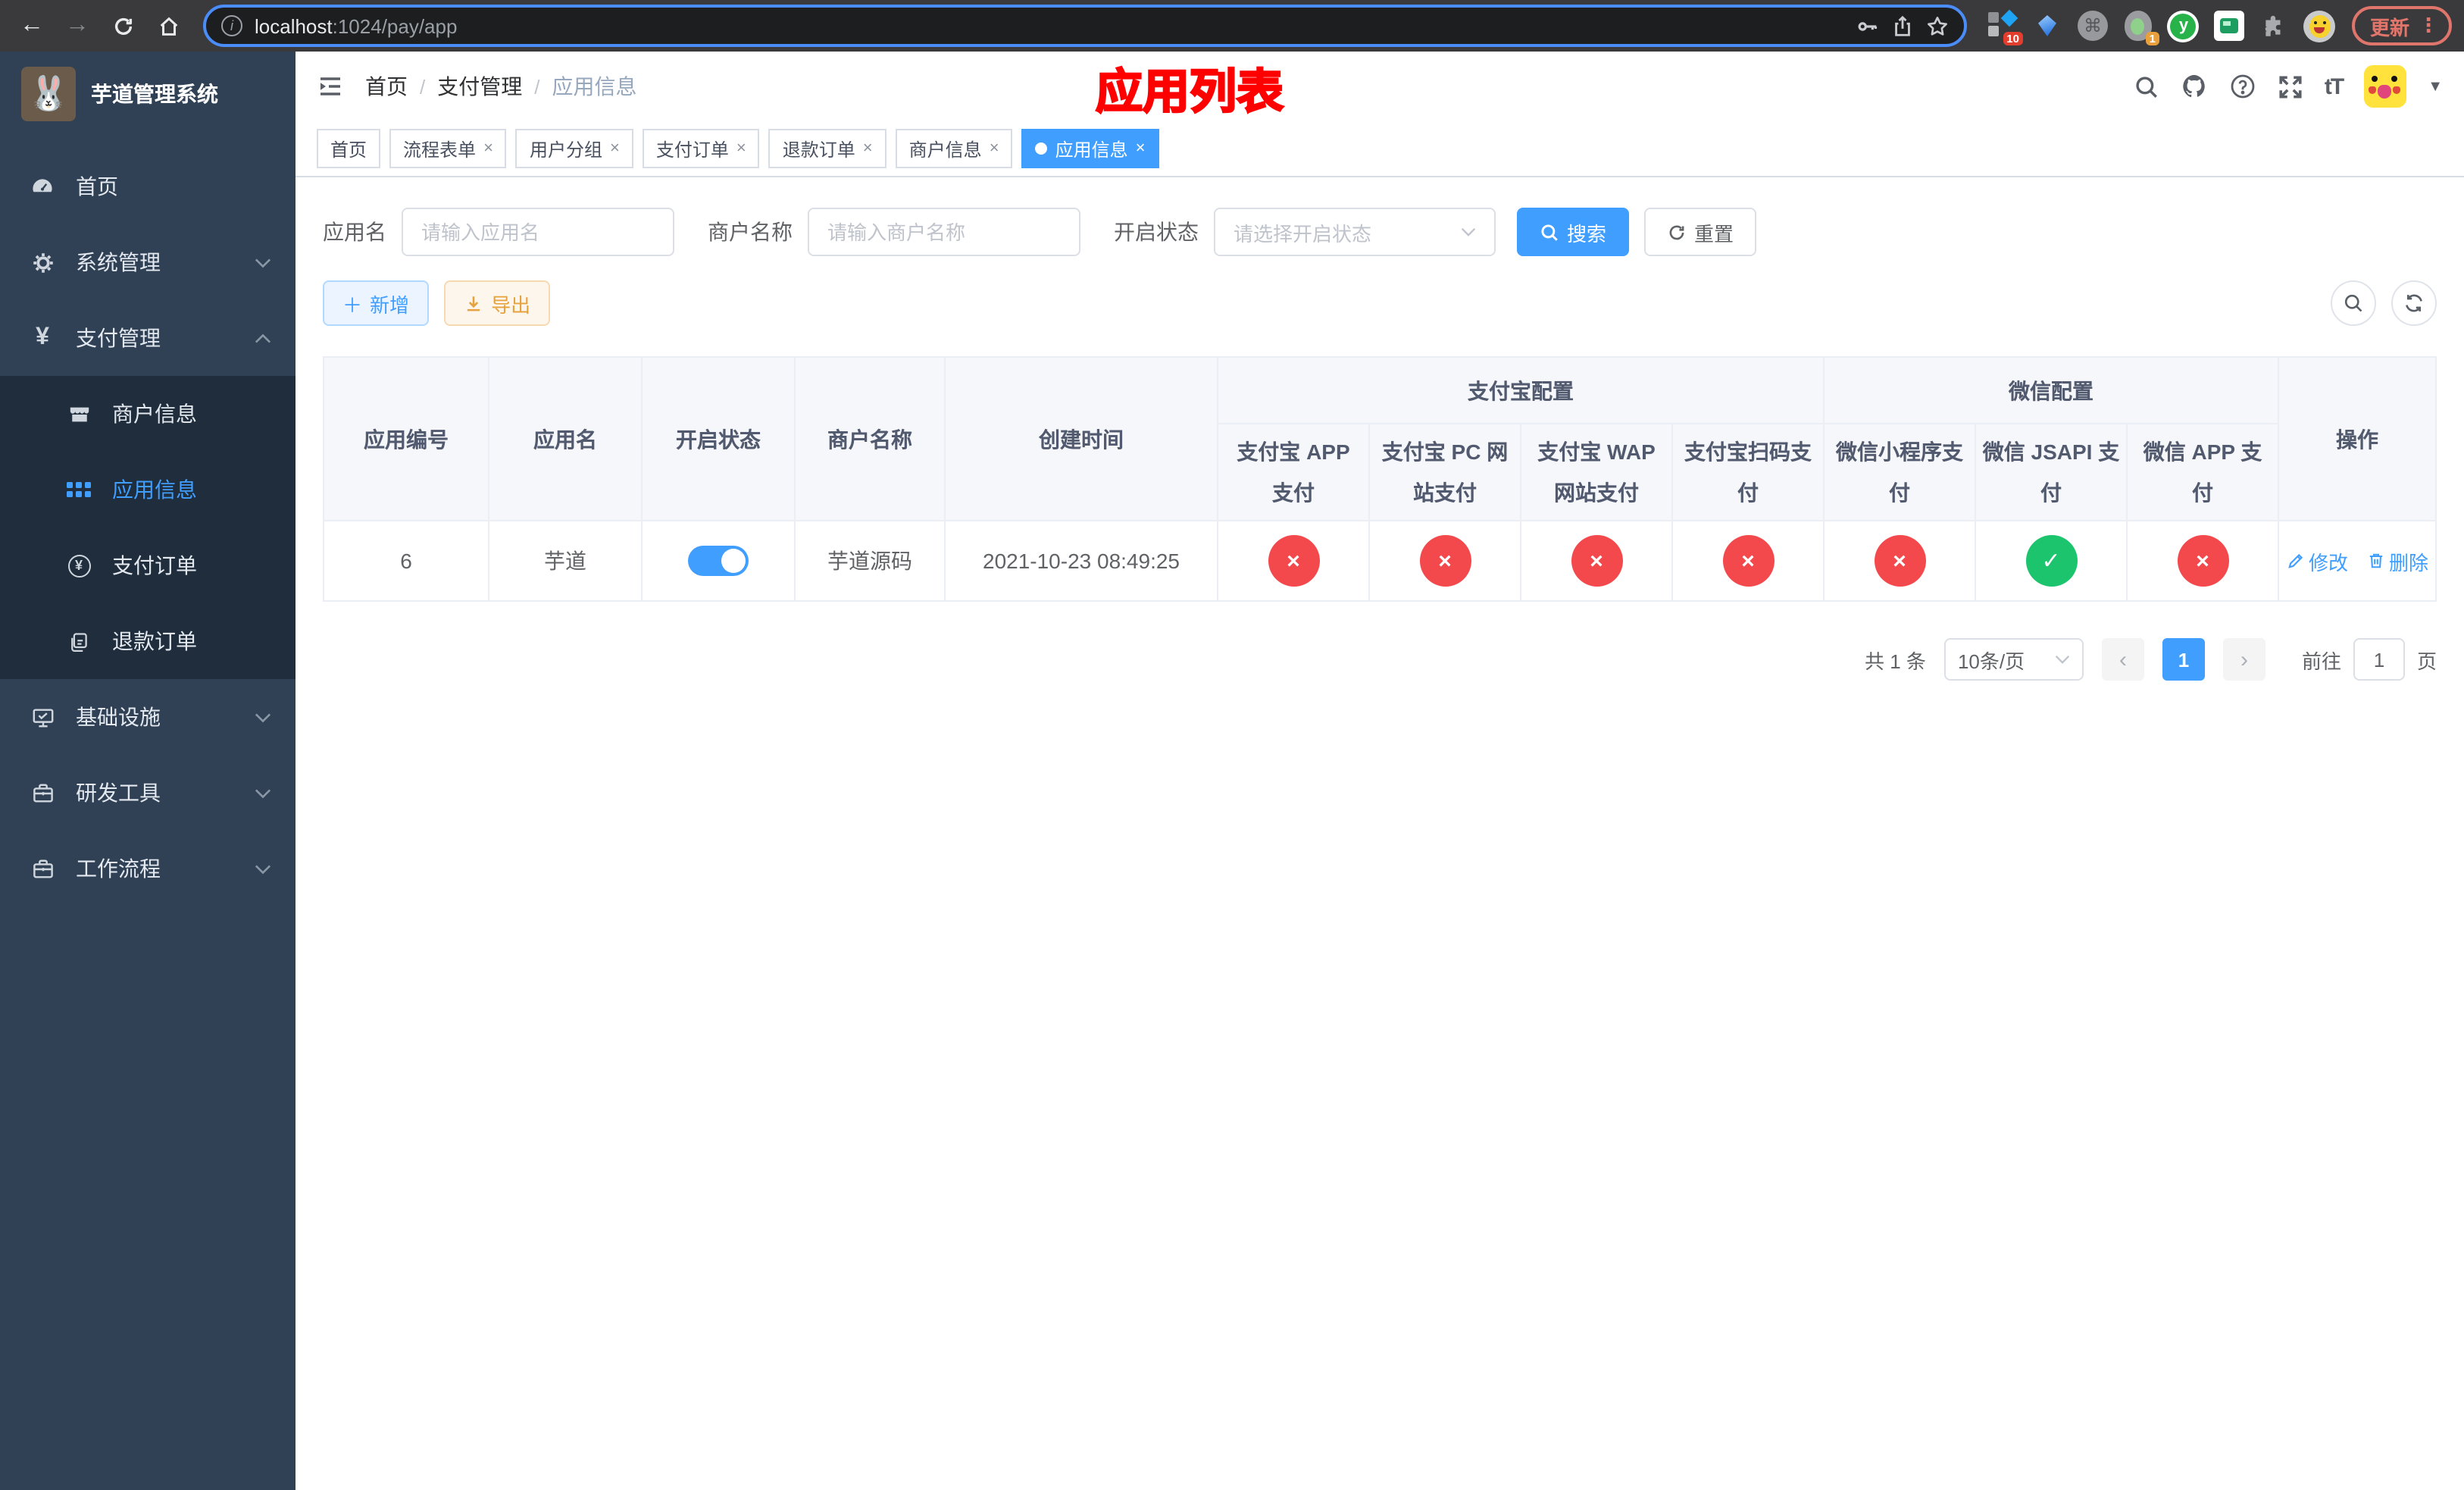  Describe the element at coordinates (97, 186) in the screenshot. I see `sidebar-item-label: 首页` at that location.